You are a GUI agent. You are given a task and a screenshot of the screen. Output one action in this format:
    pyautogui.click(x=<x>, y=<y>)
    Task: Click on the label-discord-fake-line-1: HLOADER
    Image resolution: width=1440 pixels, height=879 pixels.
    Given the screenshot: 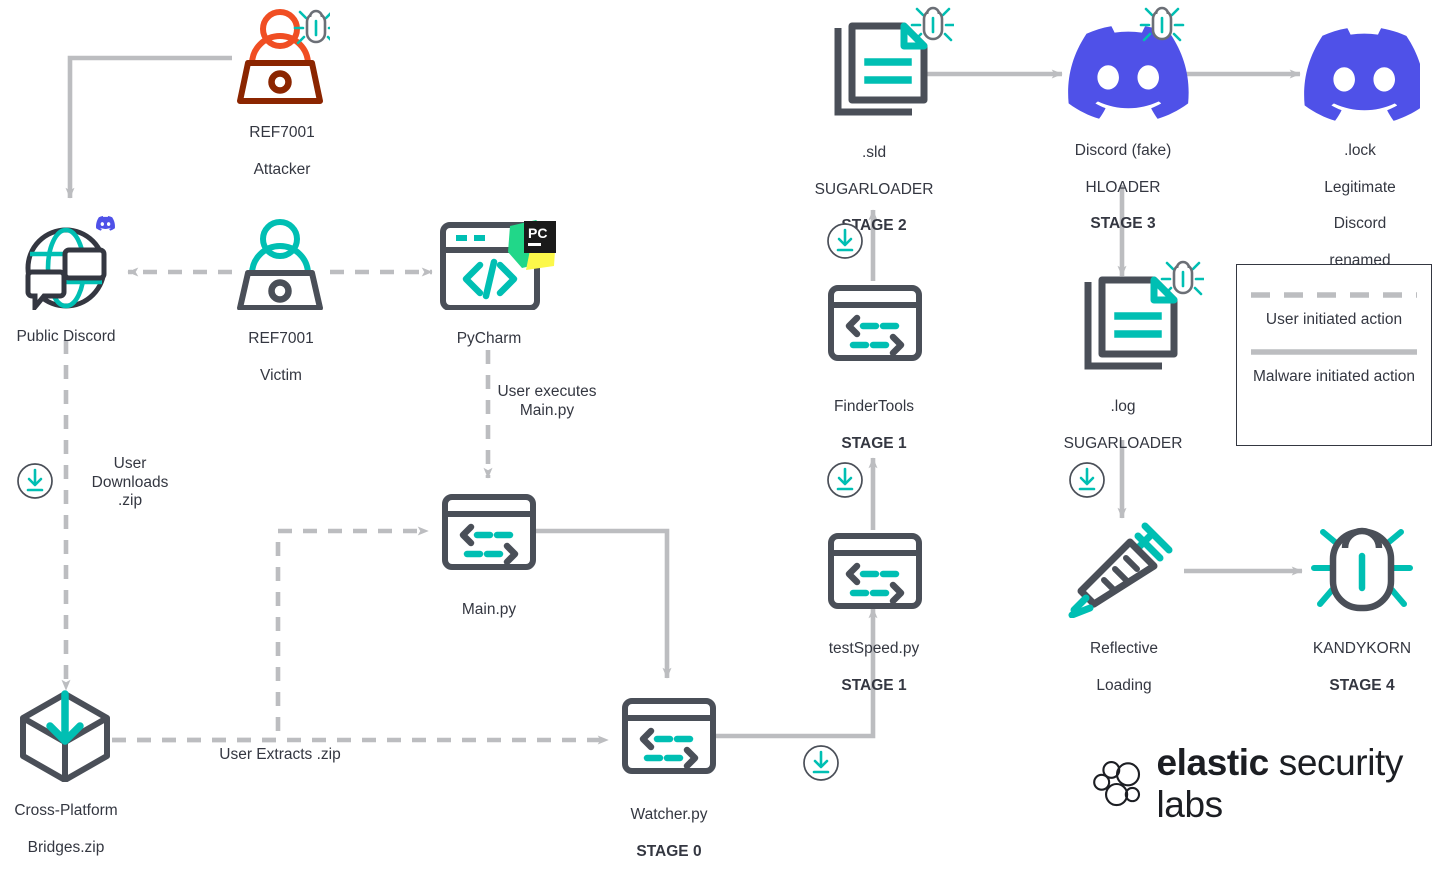 What is the action you would take?
    pyautogui.click(x=1123, y=187)
    